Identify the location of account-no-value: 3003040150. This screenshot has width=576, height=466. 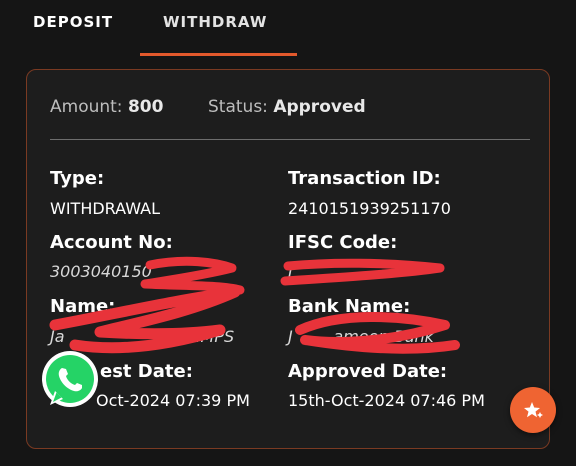
(101, 271).